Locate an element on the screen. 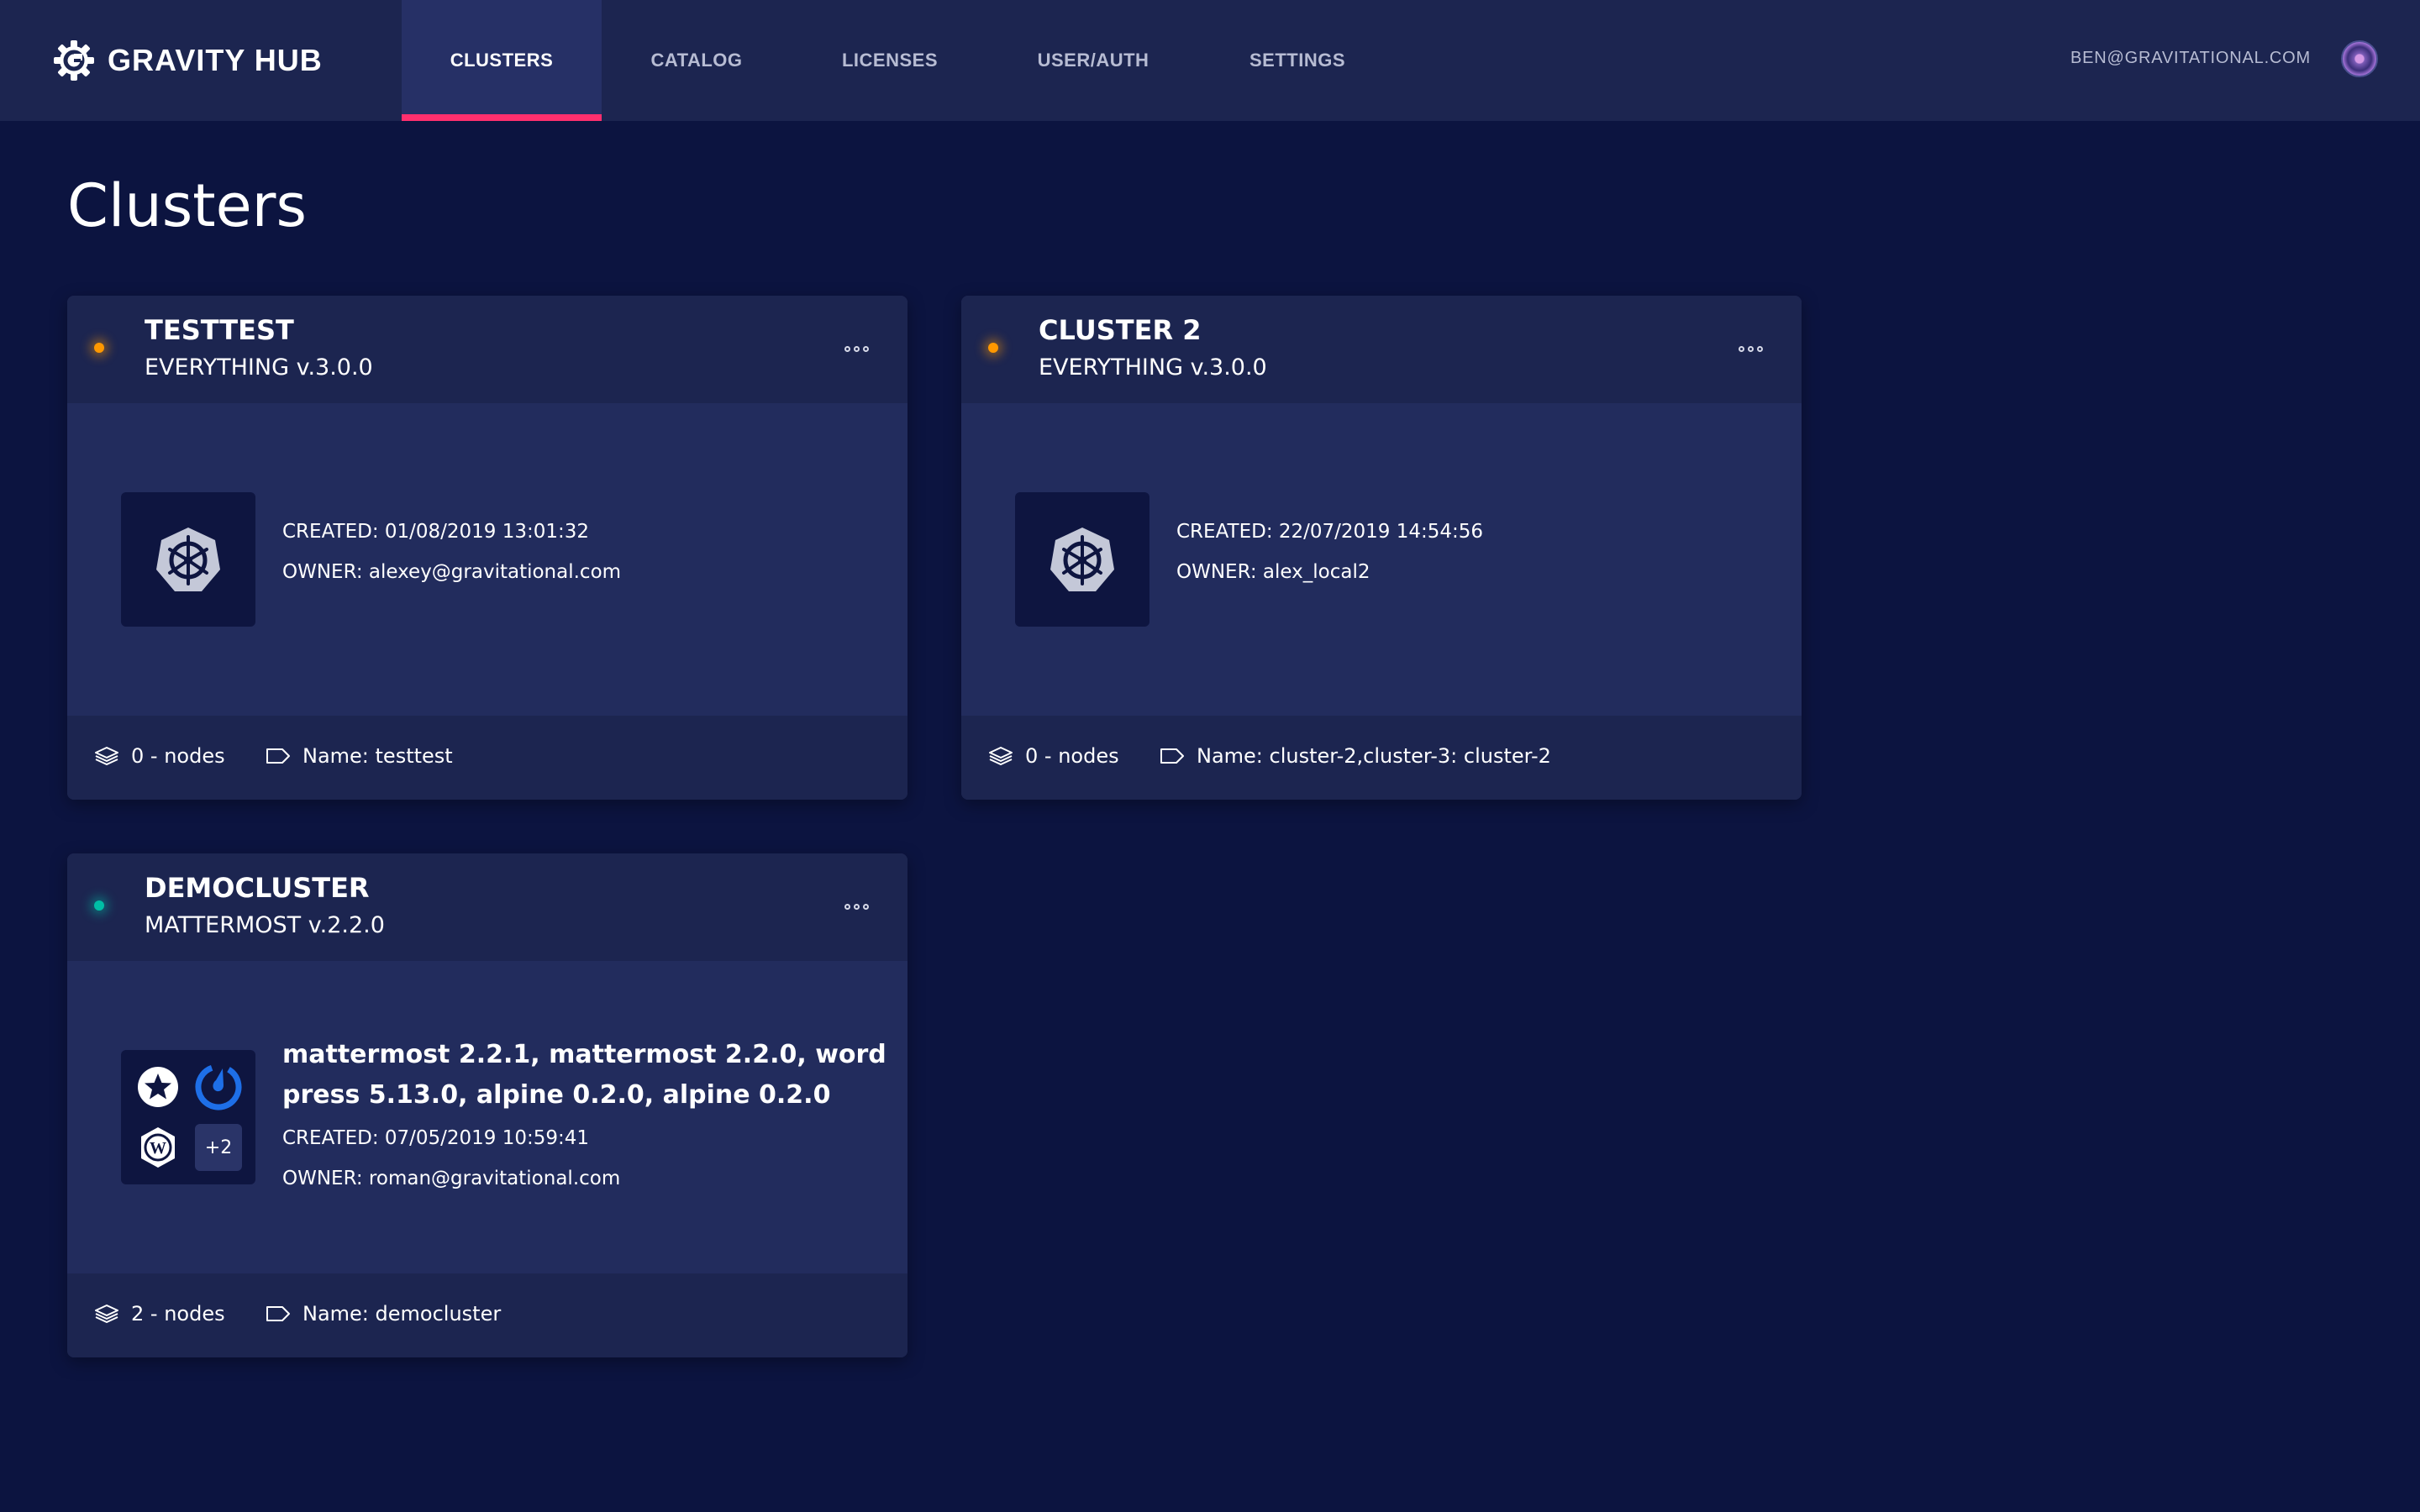  cluster-name: TESTTEST is located at coordinates (219, 330).